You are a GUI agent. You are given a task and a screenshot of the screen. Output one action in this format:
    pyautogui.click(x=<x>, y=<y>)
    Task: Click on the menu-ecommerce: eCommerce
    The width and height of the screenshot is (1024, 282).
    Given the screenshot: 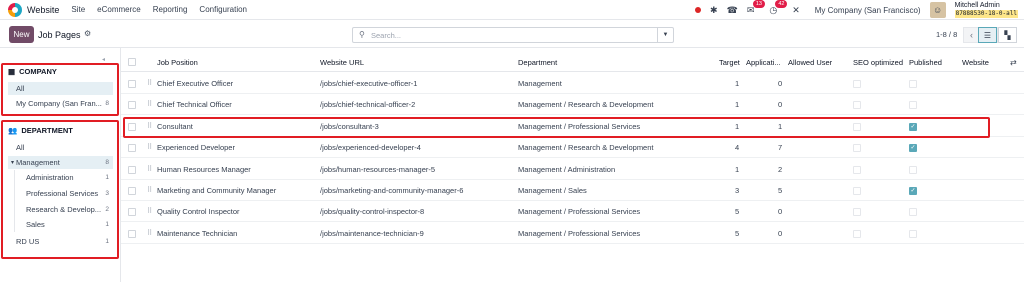 What is the action you would take?
    pyautogui.click(x=119, y=9)
    